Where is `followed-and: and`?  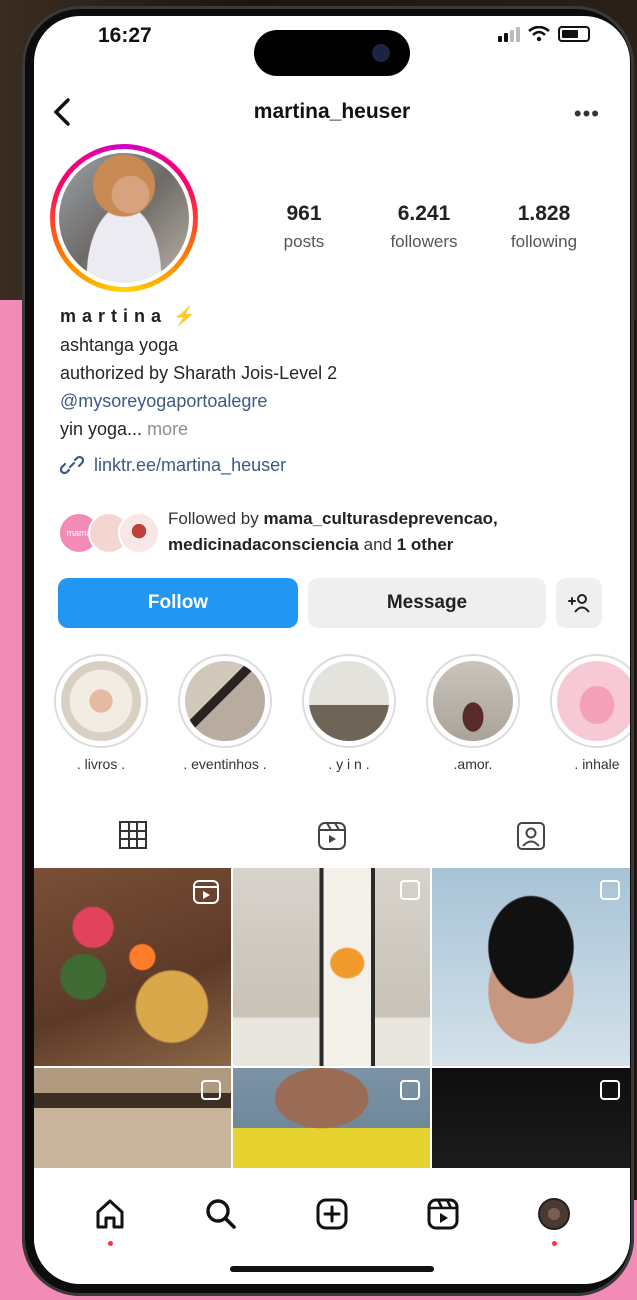
followed-and: and is located at coordinates (377, 544).